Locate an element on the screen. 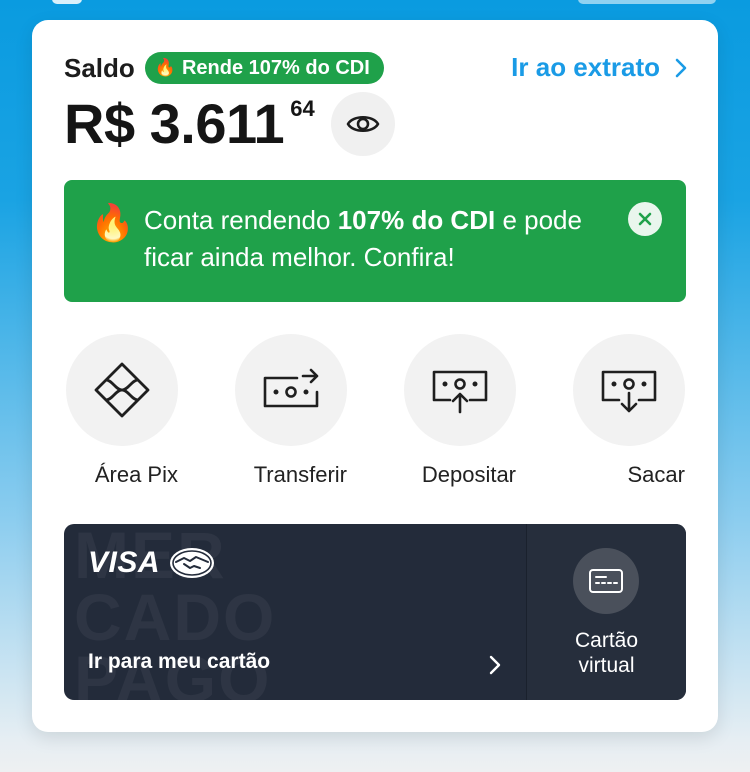  status-pill-right is located at coordinates (647, 2).